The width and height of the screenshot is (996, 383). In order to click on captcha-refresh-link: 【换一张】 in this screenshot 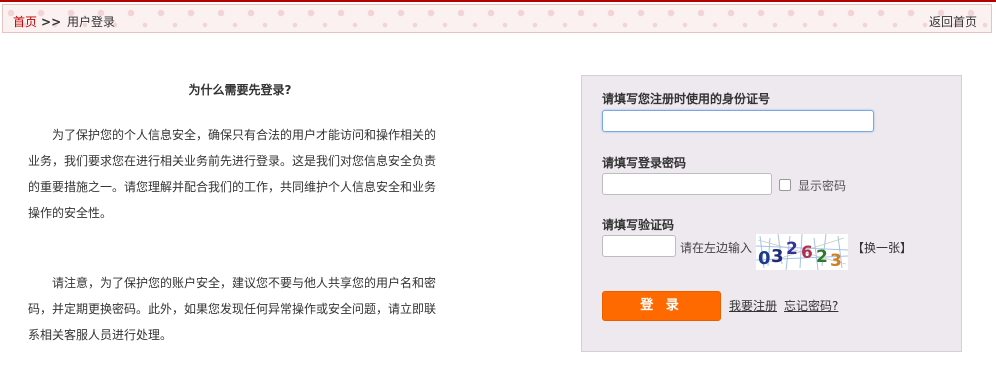, I will do `click(882, 247)`.